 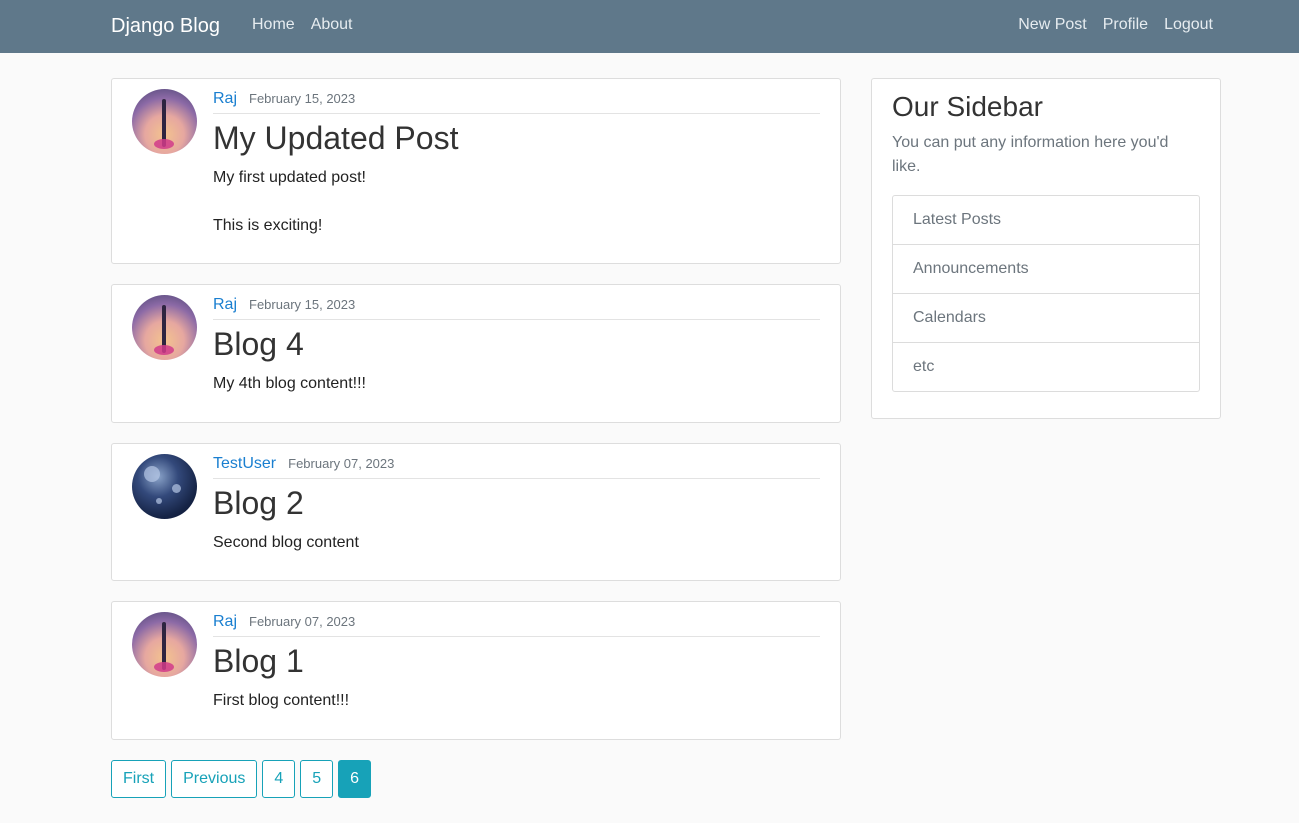 I want to click on post-author-link: TestUser, so click(x=244, y=464).